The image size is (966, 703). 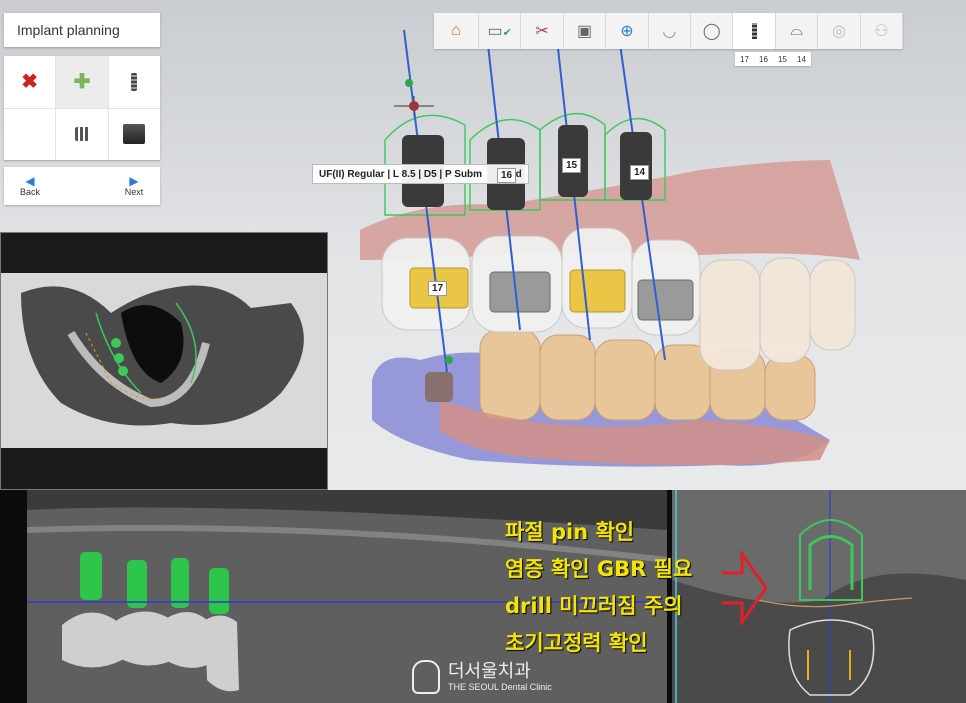 I want to click on note-fracture-pin: 파절 pin 확인, so click(x=570, y=532).